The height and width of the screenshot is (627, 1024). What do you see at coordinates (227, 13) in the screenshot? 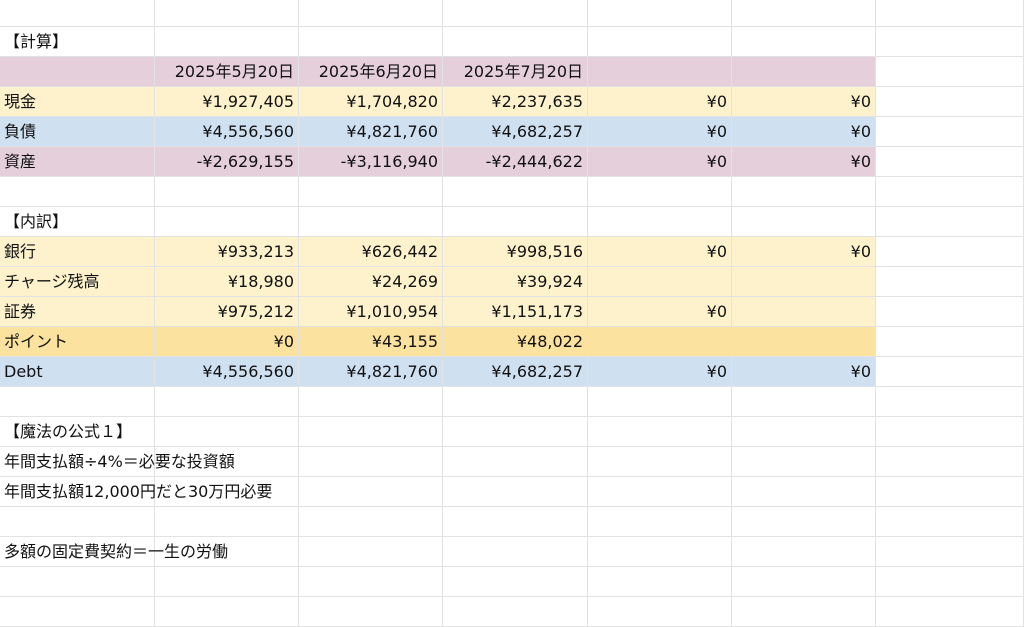
I see `cell-r0-c1` at bounding box center [227, 13].